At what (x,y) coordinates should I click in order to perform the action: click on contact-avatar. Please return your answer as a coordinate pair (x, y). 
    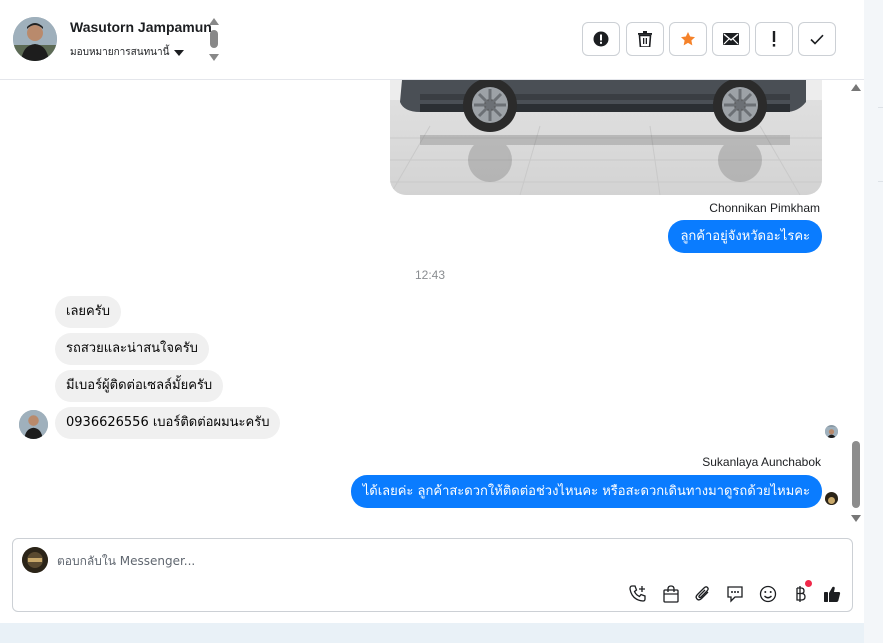
    Looking at the image, I should click on (35, 39).